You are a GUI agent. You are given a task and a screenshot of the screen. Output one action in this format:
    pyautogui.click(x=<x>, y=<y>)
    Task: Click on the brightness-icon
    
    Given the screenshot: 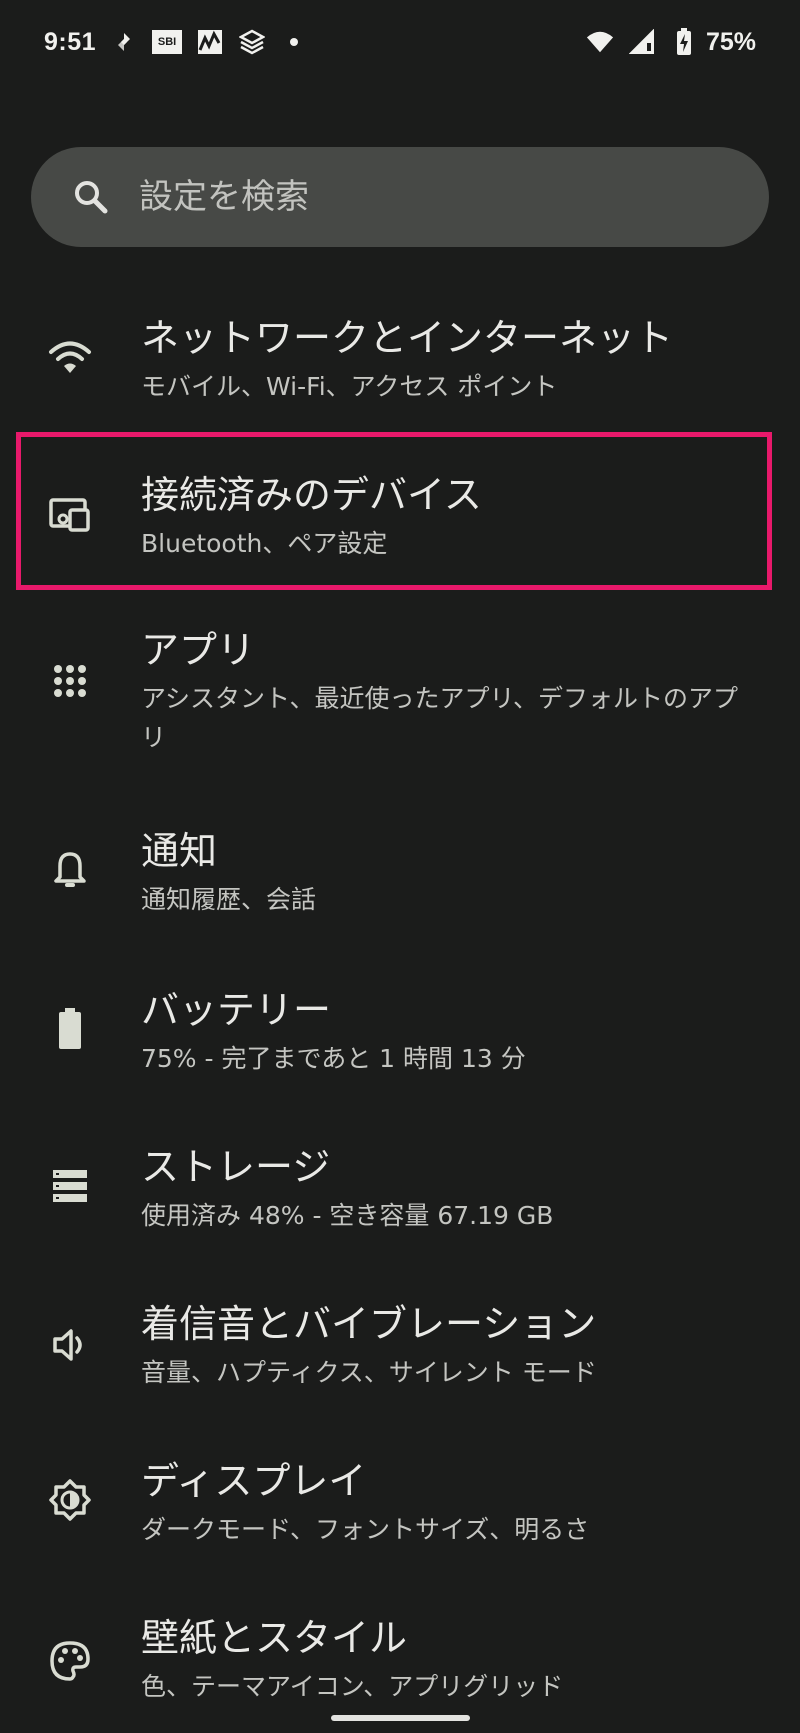 What is the action you would take?
    pyautogui.click(x=70, y=1500)
    